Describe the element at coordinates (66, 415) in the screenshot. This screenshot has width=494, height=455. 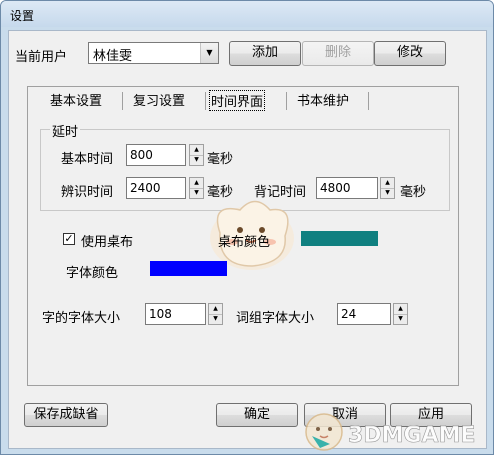
I see `save-default-button: 保存成缺省` at that location.